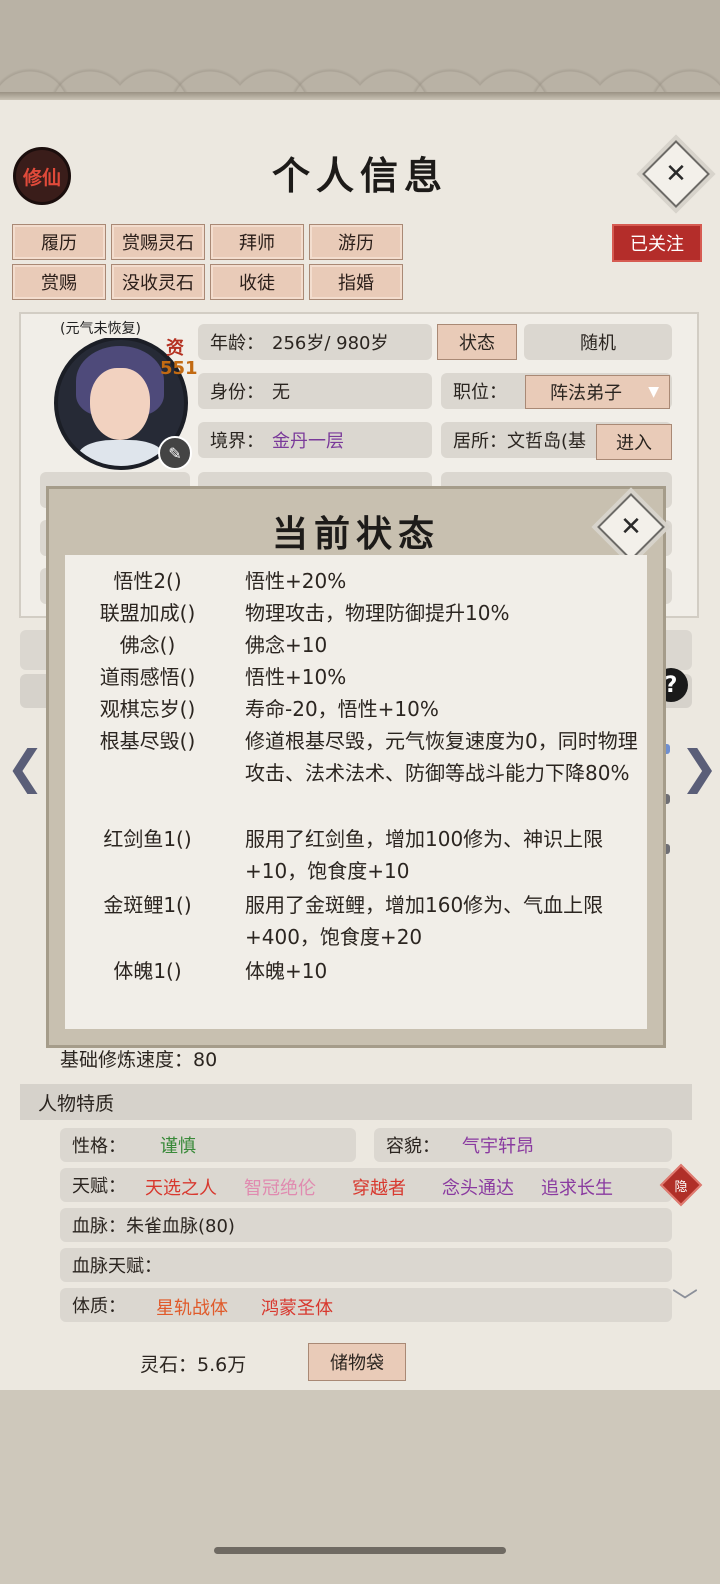 The width and height of the screenshot is (720, 1584). I want to click on avatar-robe, so click(121, 453).